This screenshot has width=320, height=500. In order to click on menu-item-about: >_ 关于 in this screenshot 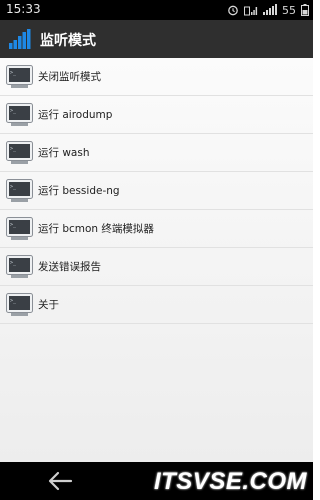, I will do `click(156, 305)`.